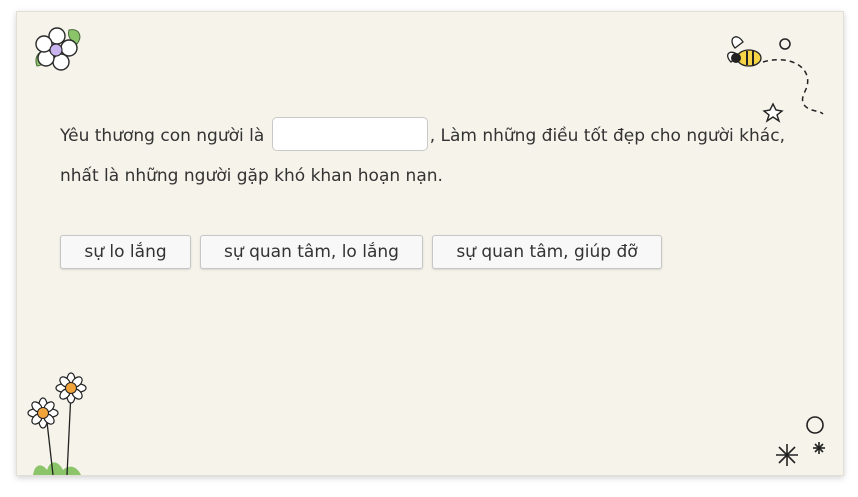 The height and width of the screenshot is (497, 858). Describe the element at coordinates (800, 441) in the screenshot. I see `sparkle-icon` at that location.